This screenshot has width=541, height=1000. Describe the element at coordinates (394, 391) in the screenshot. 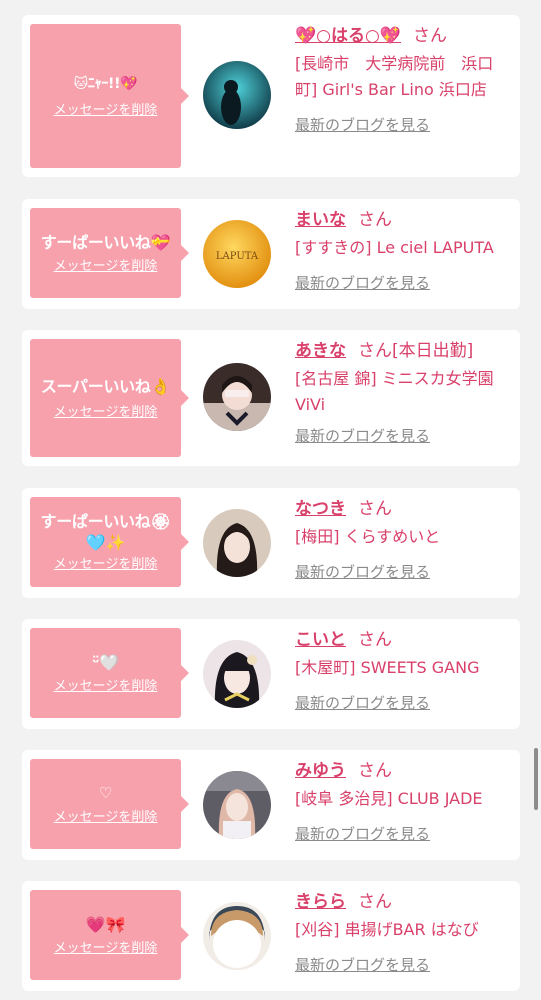

I see `shop-name: [名古屋 錦] ミニスカ女学園ViVi` at that location.